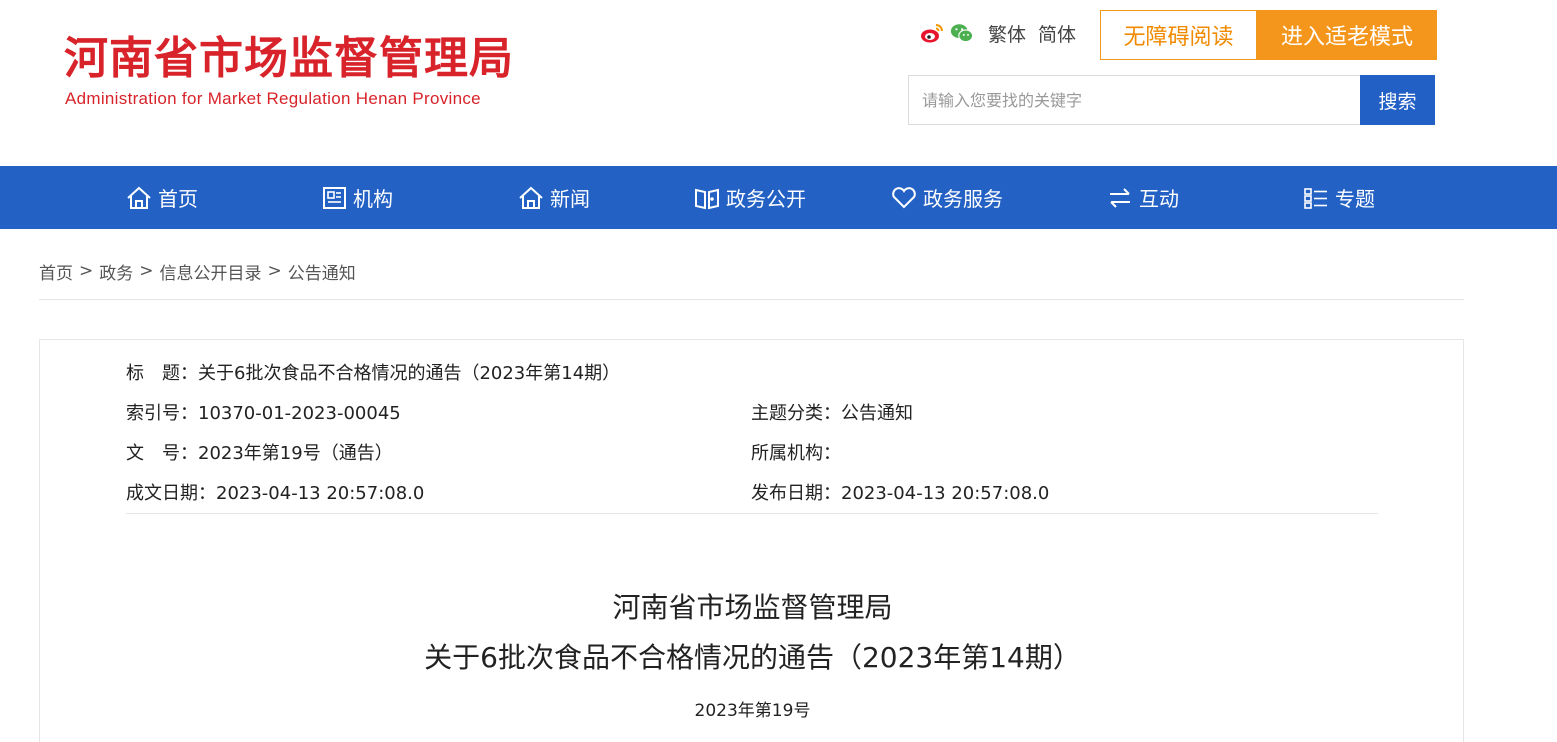 The height and width of the screenshot is (742, 1557). I want to click on nav-item-label: 政务公开, so click(766, 199).